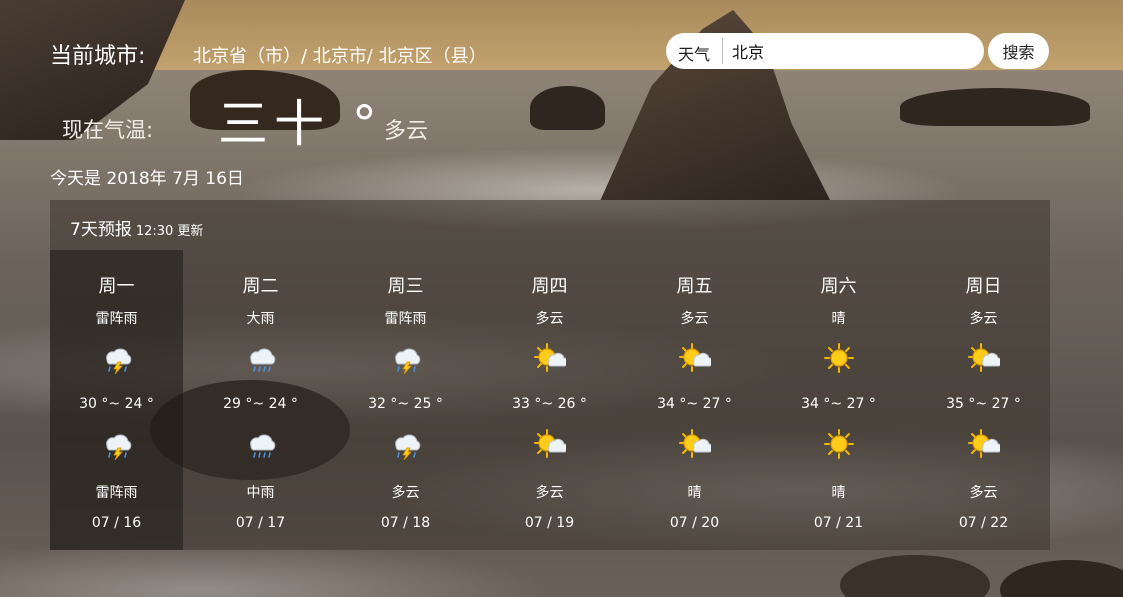 This screenshot has width=1123, height=597. Describe the element at coordinates (300, 124) in the screenshot. I see `current-temp-value: 三十 °` at that location.